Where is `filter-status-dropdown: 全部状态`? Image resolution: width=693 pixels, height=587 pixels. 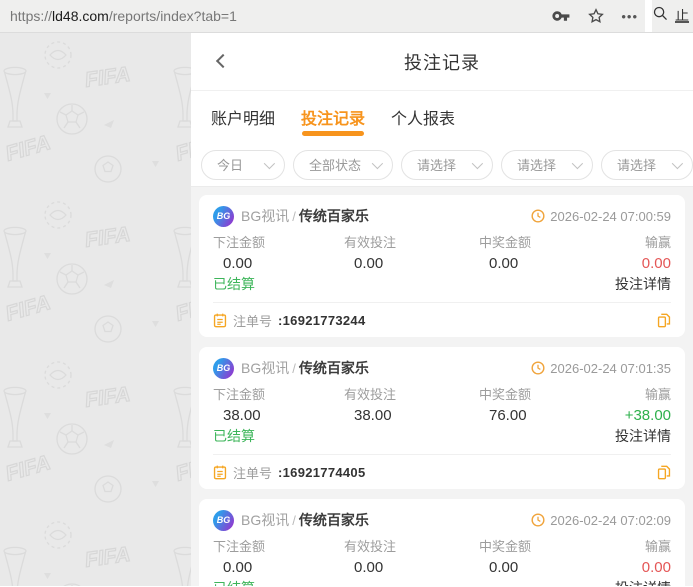 filter-status-dropdown: 全部状态 is located at coordinates (343, 164).